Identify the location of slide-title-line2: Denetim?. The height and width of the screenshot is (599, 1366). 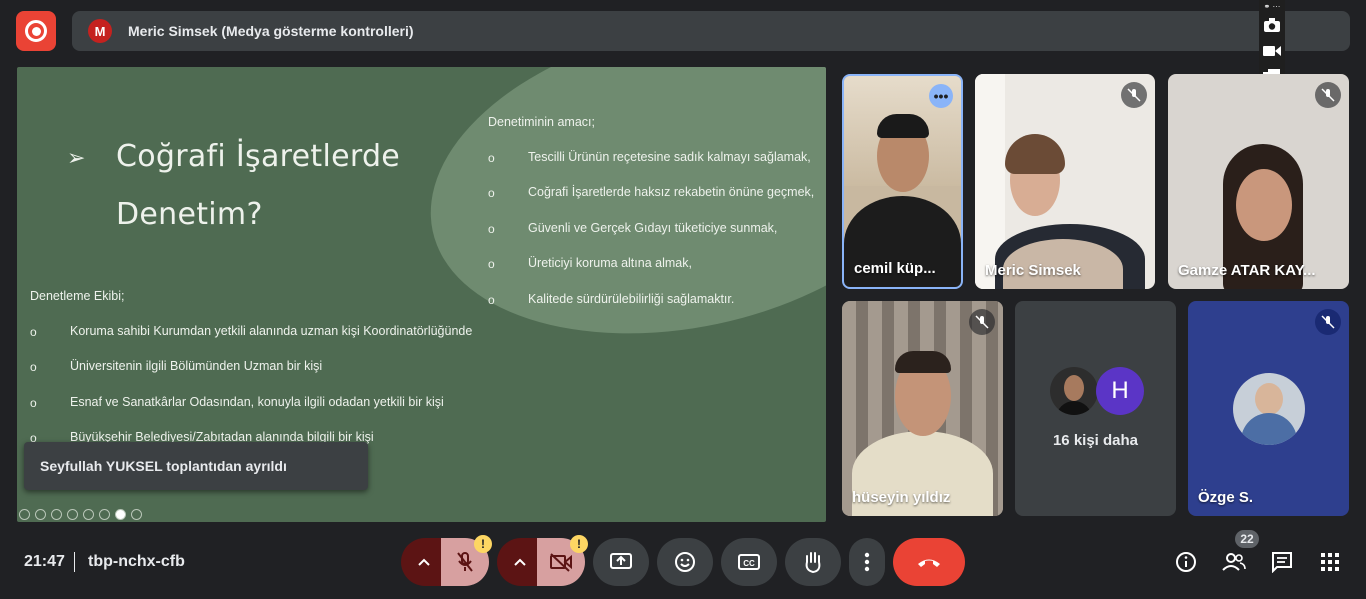
(189, 214).